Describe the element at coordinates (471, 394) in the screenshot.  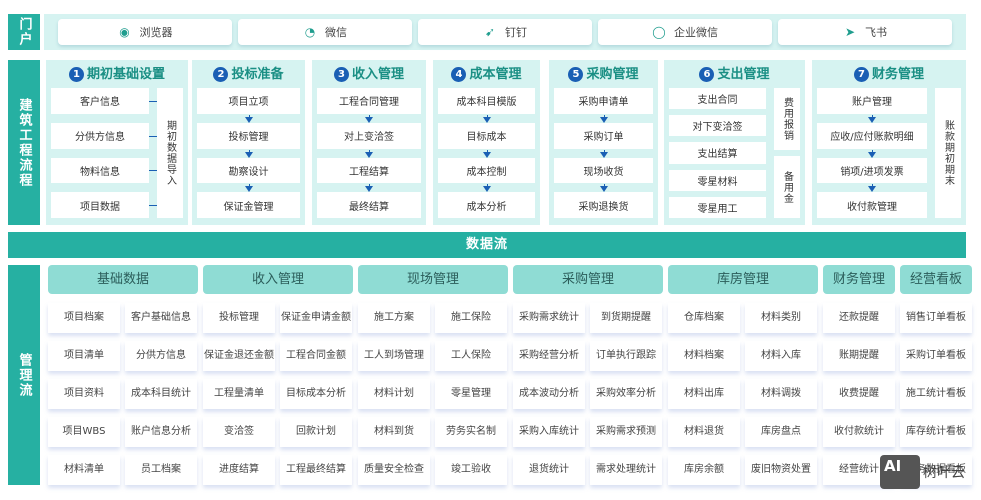
I see `management-item: 零星管理` at that location.